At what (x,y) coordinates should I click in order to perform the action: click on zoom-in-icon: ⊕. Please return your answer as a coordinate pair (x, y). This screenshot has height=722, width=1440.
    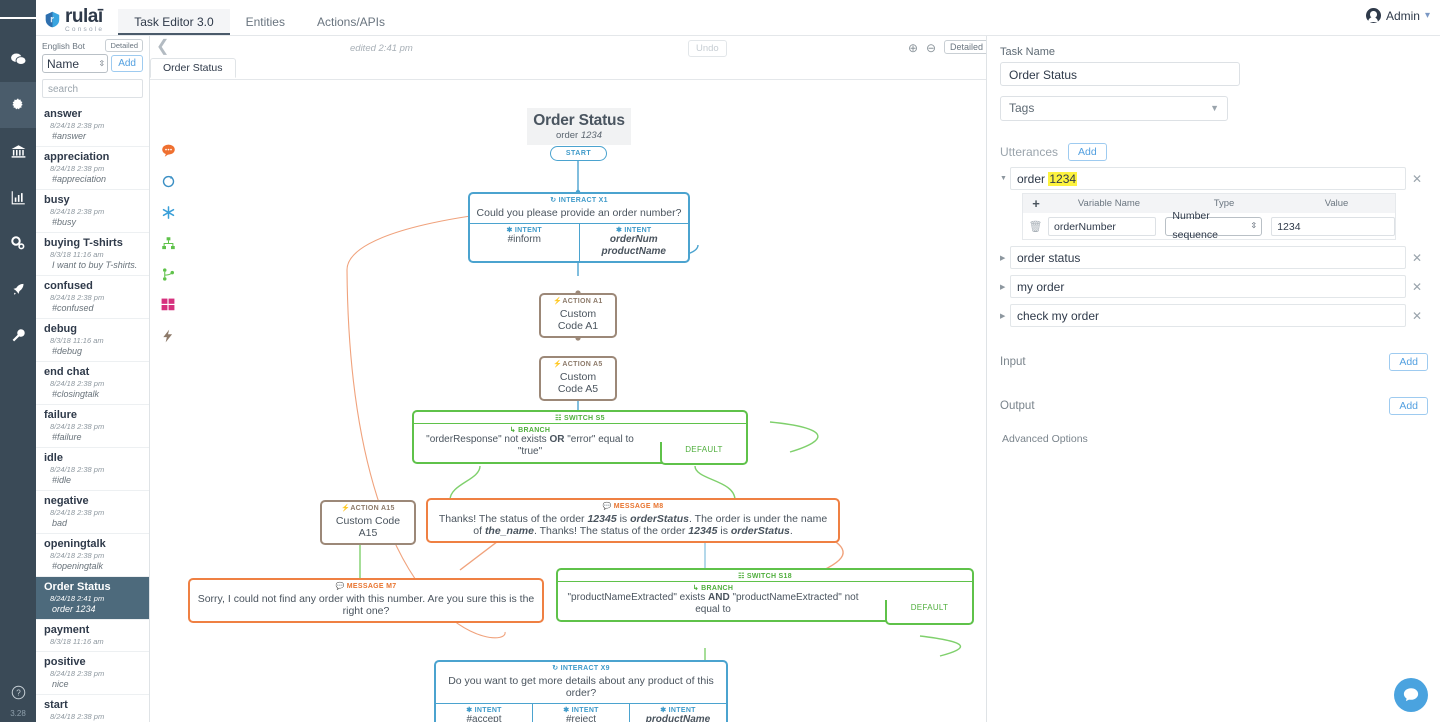
    Looking at the image, I should click on (913, 48).